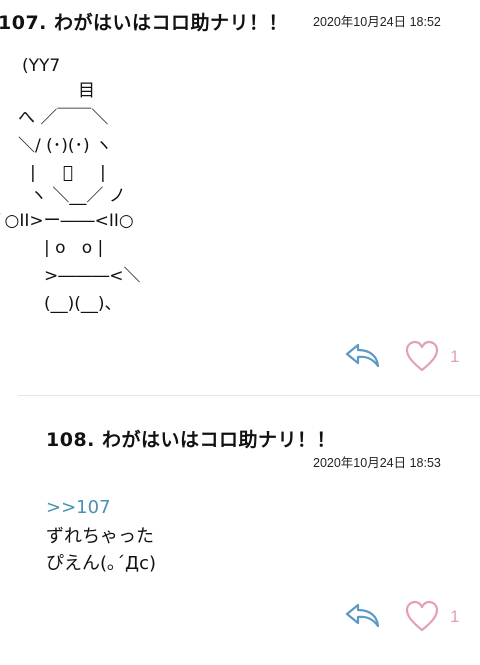 The image size is (480, 665). I want to click on aa-line: | o o |, so click(74, 248).